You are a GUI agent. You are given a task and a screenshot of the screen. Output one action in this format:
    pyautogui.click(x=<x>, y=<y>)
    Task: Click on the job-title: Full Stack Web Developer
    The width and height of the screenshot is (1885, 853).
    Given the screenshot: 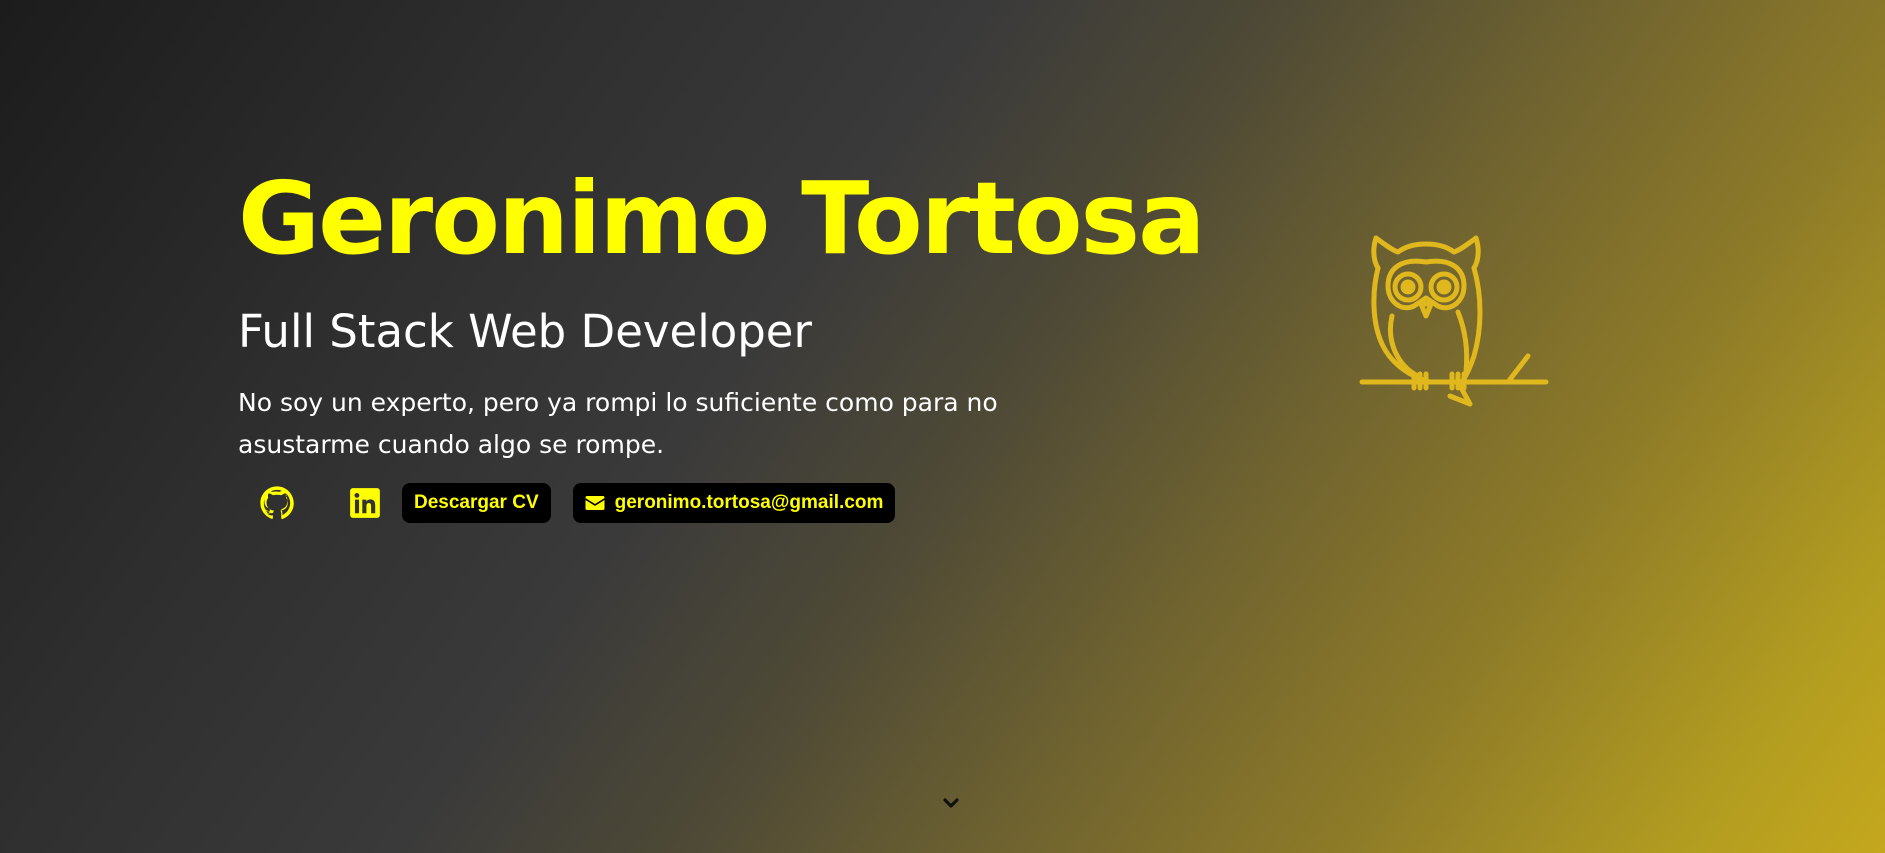 What is the action you would take?
    pyautogui.click(x=525, y=331)
    